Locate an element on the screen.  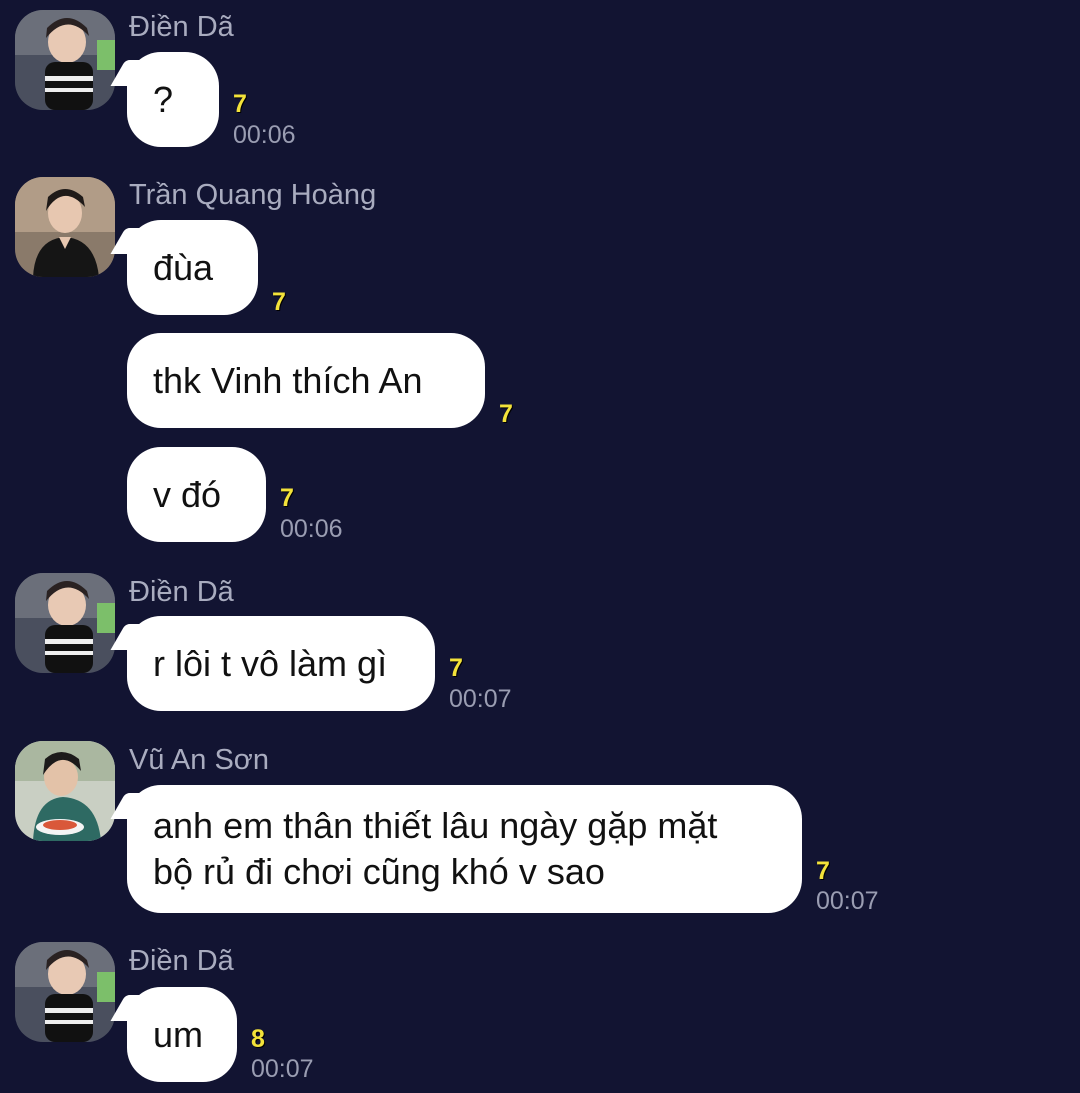
sender-name: Vũ An Sơn is located at coordinates (199, 760).